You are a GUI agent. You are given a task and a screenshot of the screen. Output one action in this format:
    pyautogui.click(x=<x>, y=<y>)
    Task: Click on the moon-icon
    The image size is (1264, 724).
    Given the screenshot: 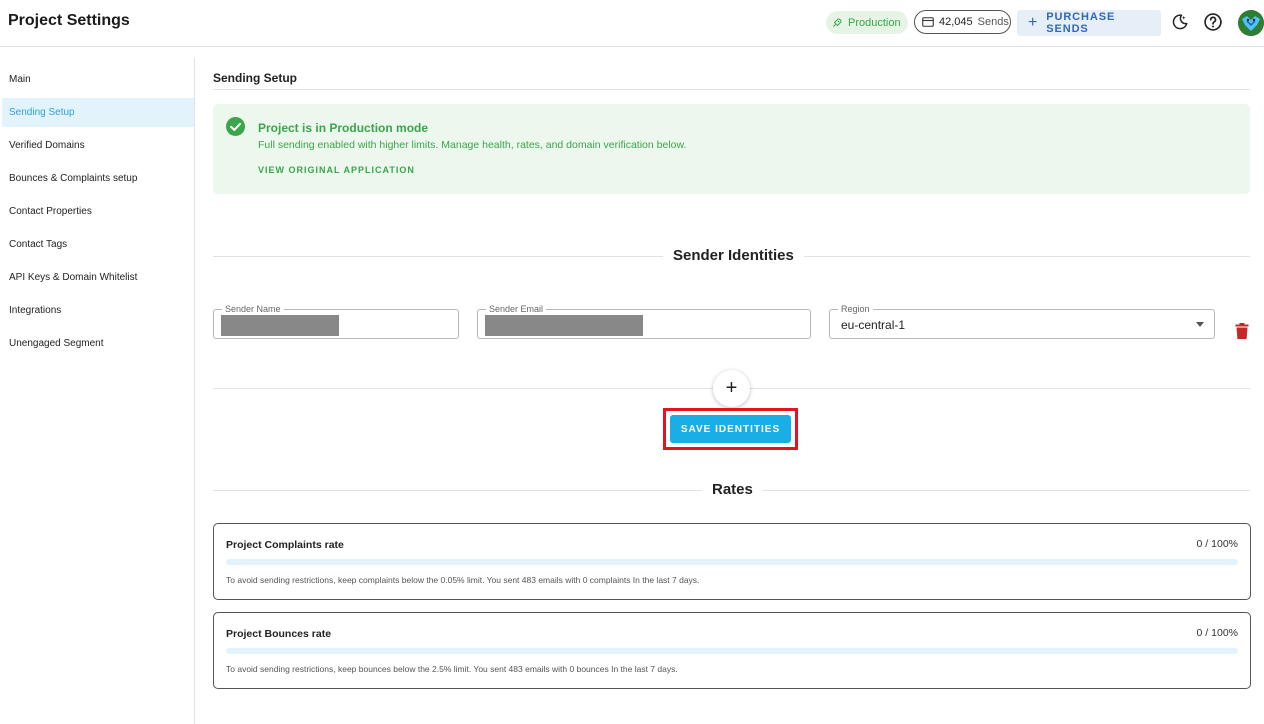 What is the action you would take?
    pyautogui.click(x=1180, y=22)
    